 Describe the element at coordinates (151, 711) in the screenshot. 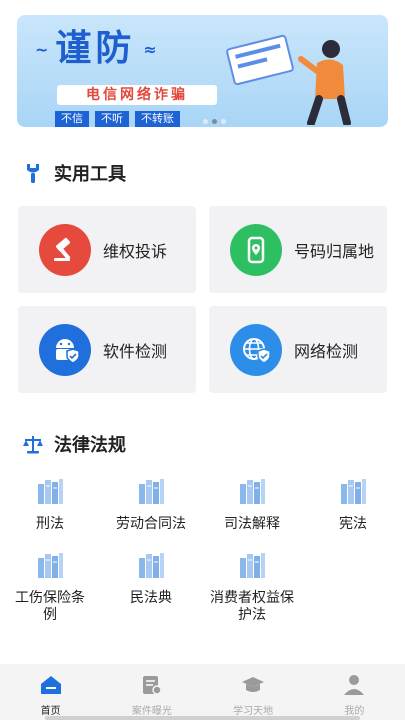

I see `nav-label: 案件曝光` at that location.